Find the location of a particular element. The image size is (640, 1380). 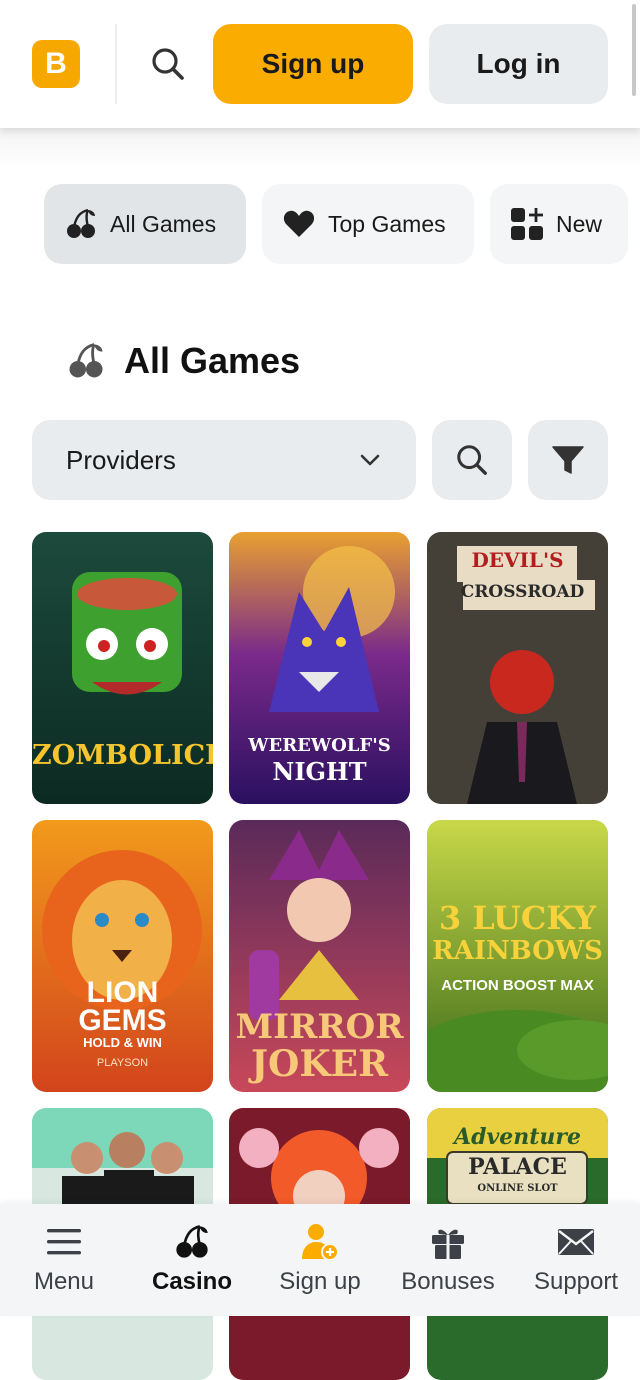

game-title: 3 LUCKY is located at coordinates (517, 918).